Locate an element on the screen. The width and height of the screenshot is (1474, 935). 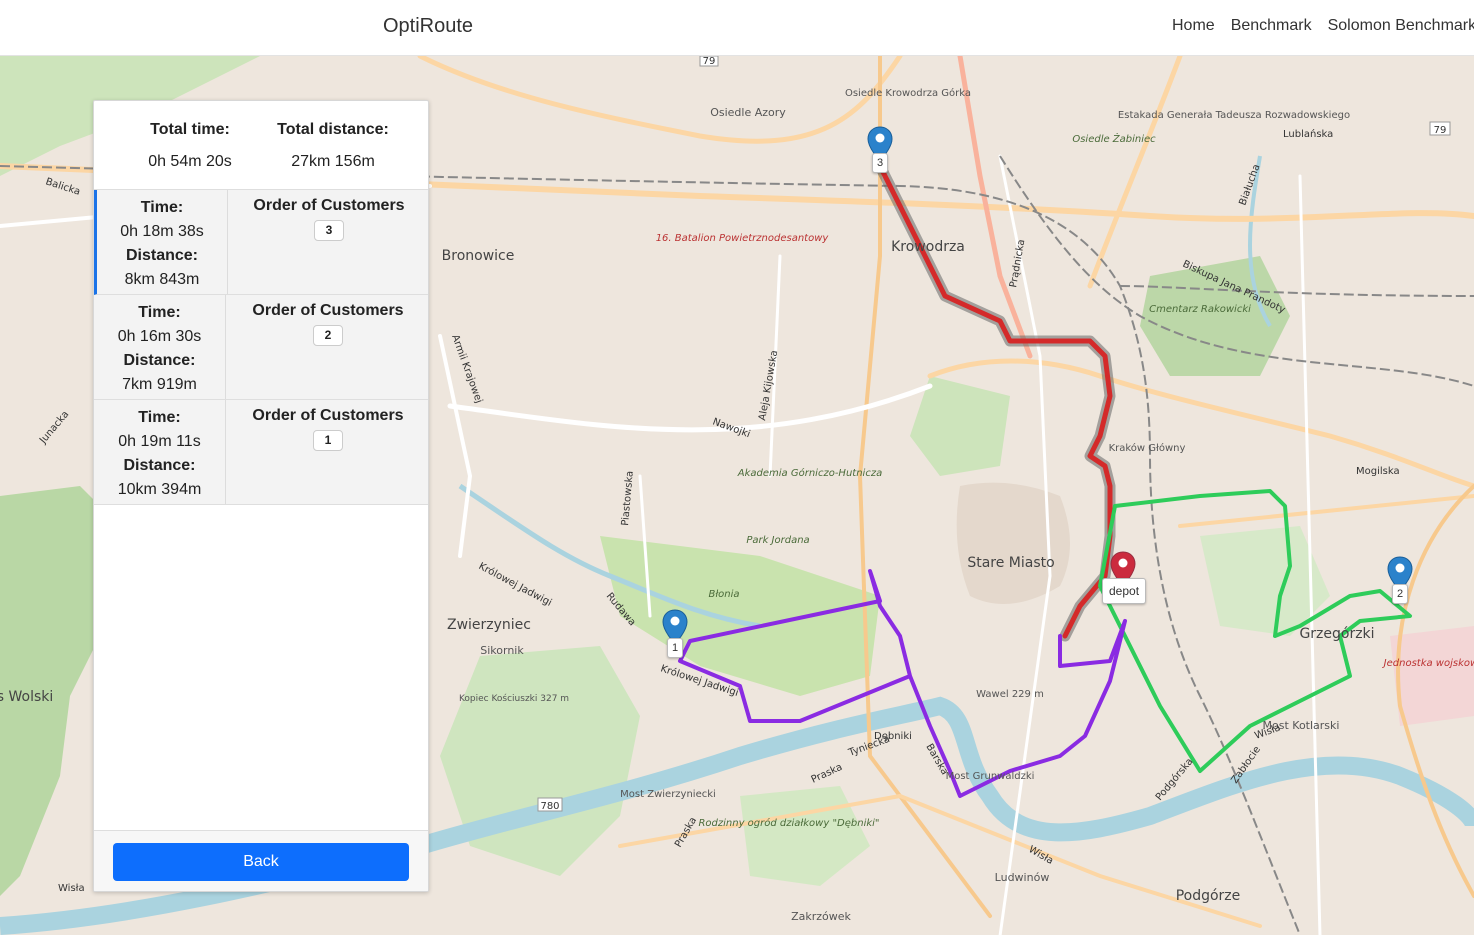
customer-badge: 2 is located at coordinates (328, 335).